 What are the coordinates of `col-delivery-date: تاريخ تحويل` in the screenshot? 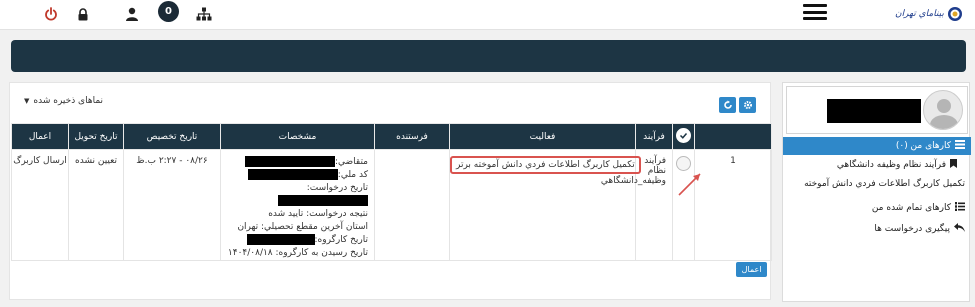 It's located at (96, 136).